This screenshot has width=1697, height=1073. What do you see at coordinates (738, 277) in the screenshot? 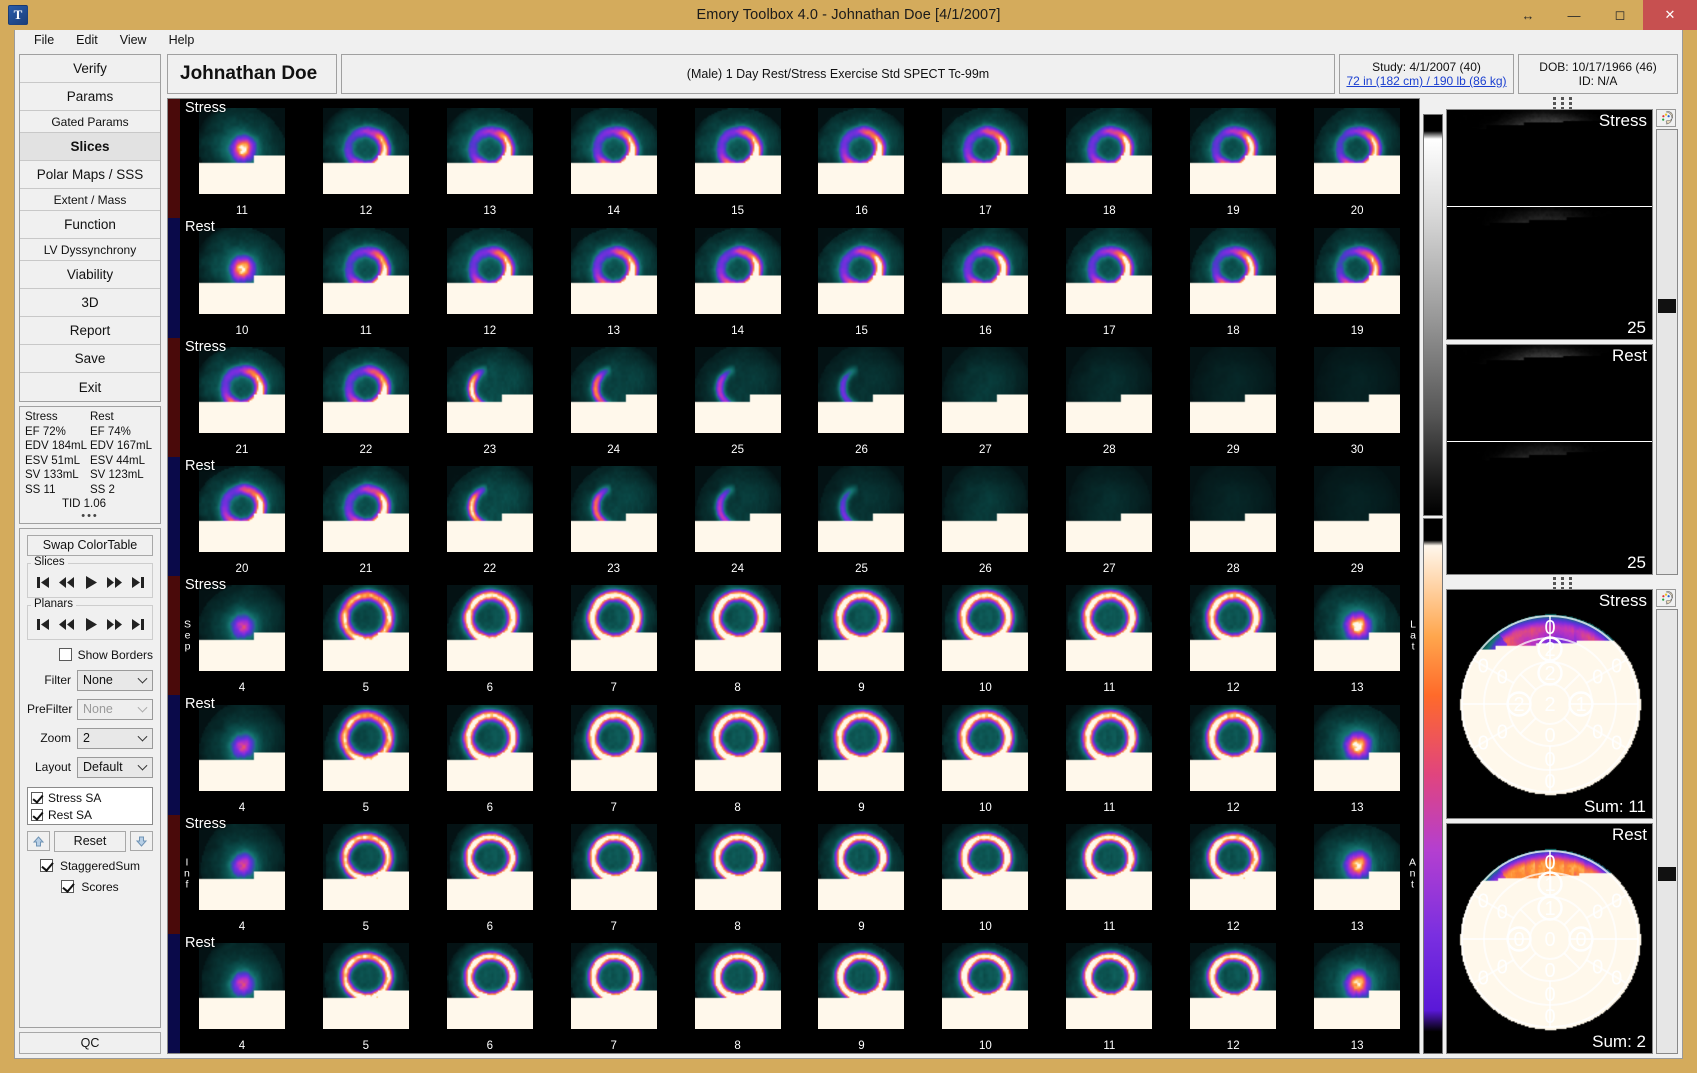
I see `slice-tile: 14` at bounding box center [738, 277].